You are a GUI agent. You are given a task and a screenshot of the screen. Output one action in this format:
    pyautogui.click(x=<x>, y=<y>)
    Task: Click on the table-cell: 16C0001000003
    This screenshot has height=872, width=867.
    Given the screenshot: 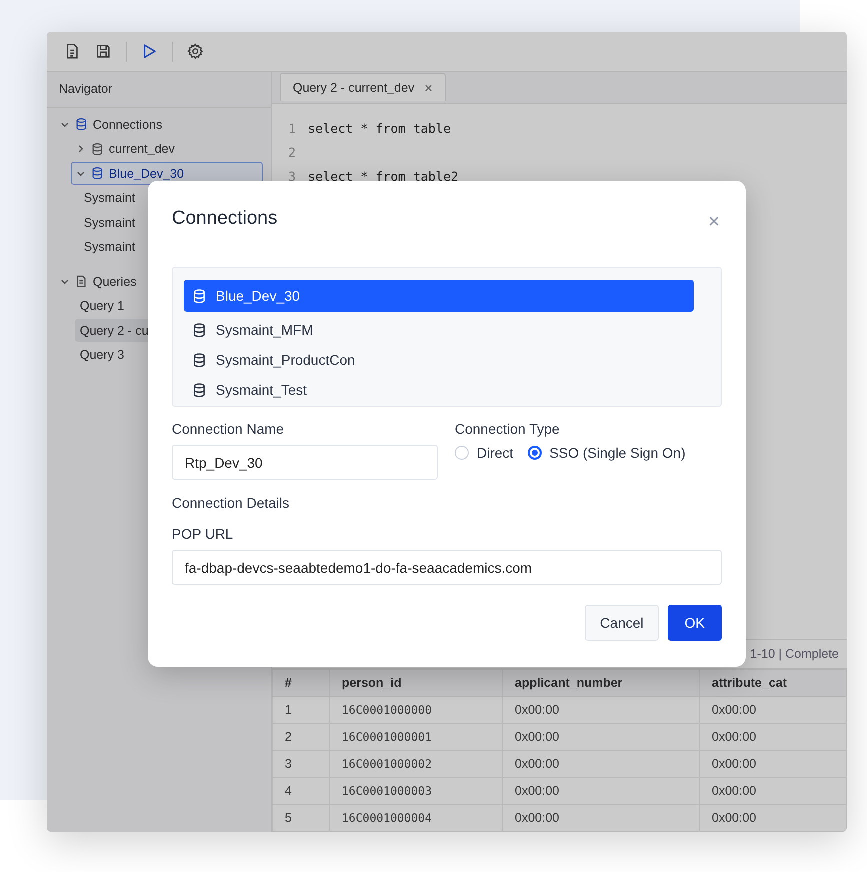 What is the action you would take?
    pyautogui.click(x=416, y=791)
    